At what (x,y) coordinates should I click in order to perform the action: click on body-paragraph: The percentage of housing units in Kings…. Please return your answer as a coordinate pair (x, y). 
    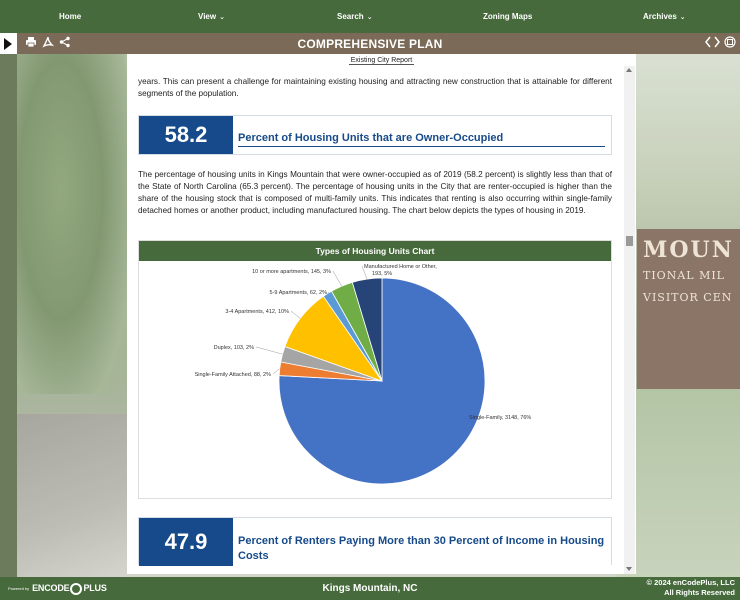
    Looking at the image, I should click on (375, 192).